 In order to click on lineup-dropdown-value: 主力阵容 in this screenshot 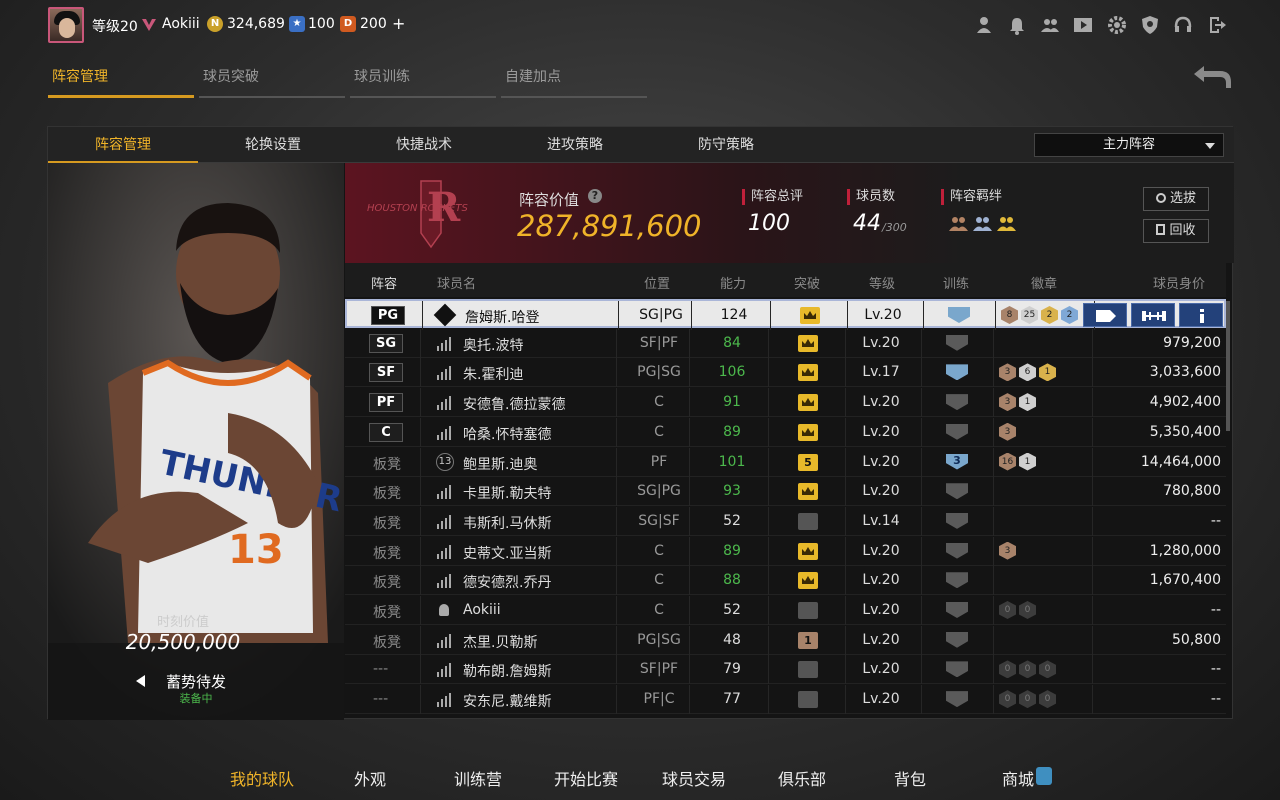, I will do `click(1128, 144)`.